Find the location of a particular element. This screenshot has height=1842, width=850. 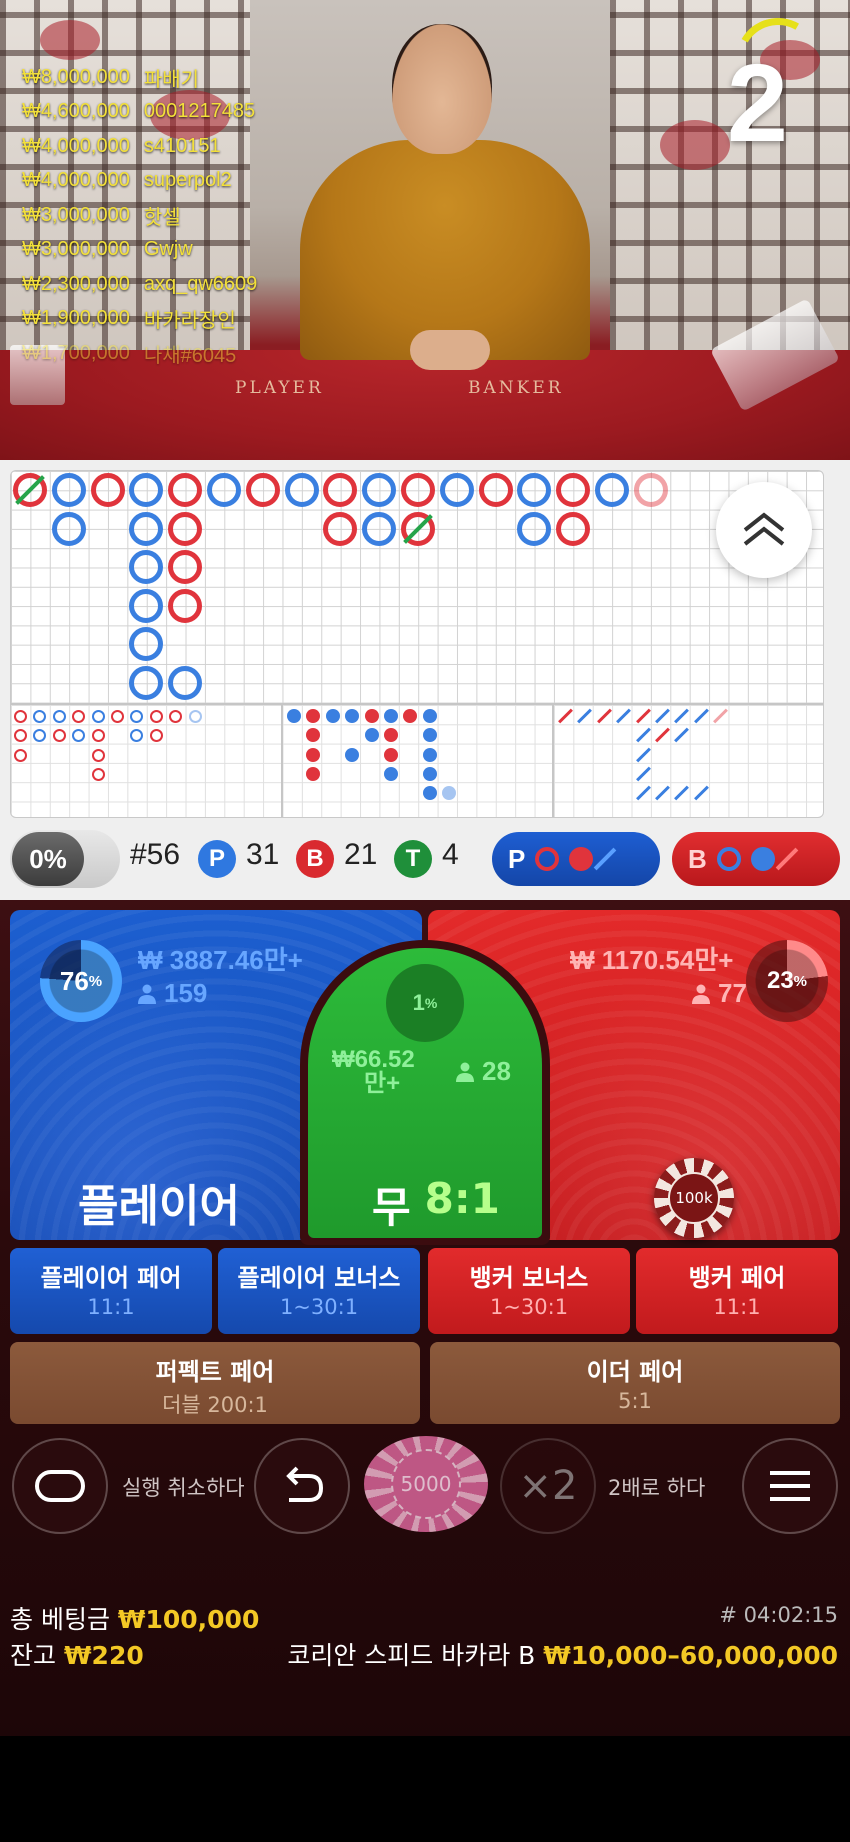

banker-badge: B is located at coordinates (315, 859).